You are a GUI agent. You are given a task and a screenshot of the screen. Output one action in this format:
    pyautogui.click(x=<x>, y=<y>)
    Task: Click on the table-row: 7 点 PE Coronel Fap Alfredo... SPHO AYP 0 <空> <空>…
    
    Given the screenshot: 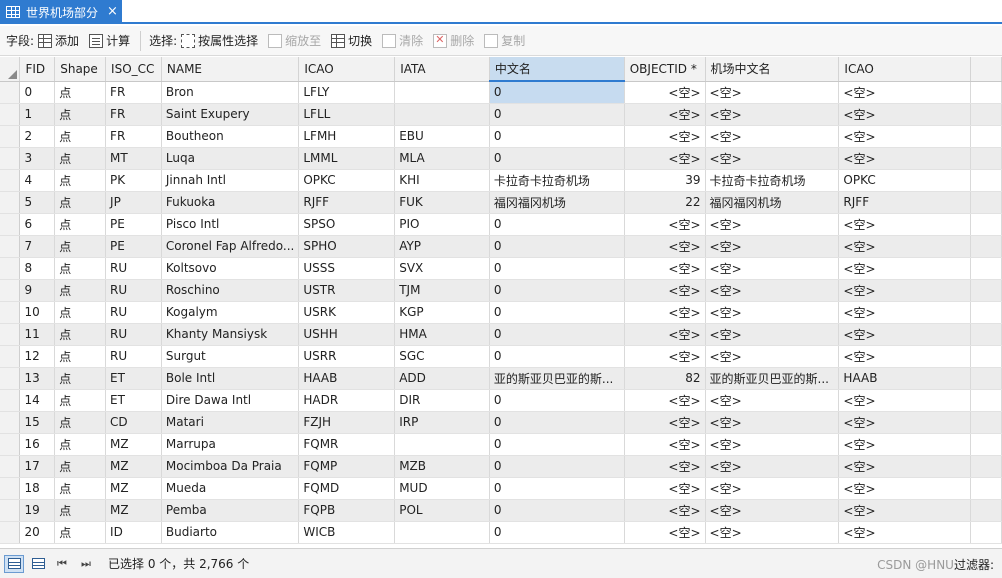 What is the action you would take?
    pyautogui.click(x=501, y=246)
    